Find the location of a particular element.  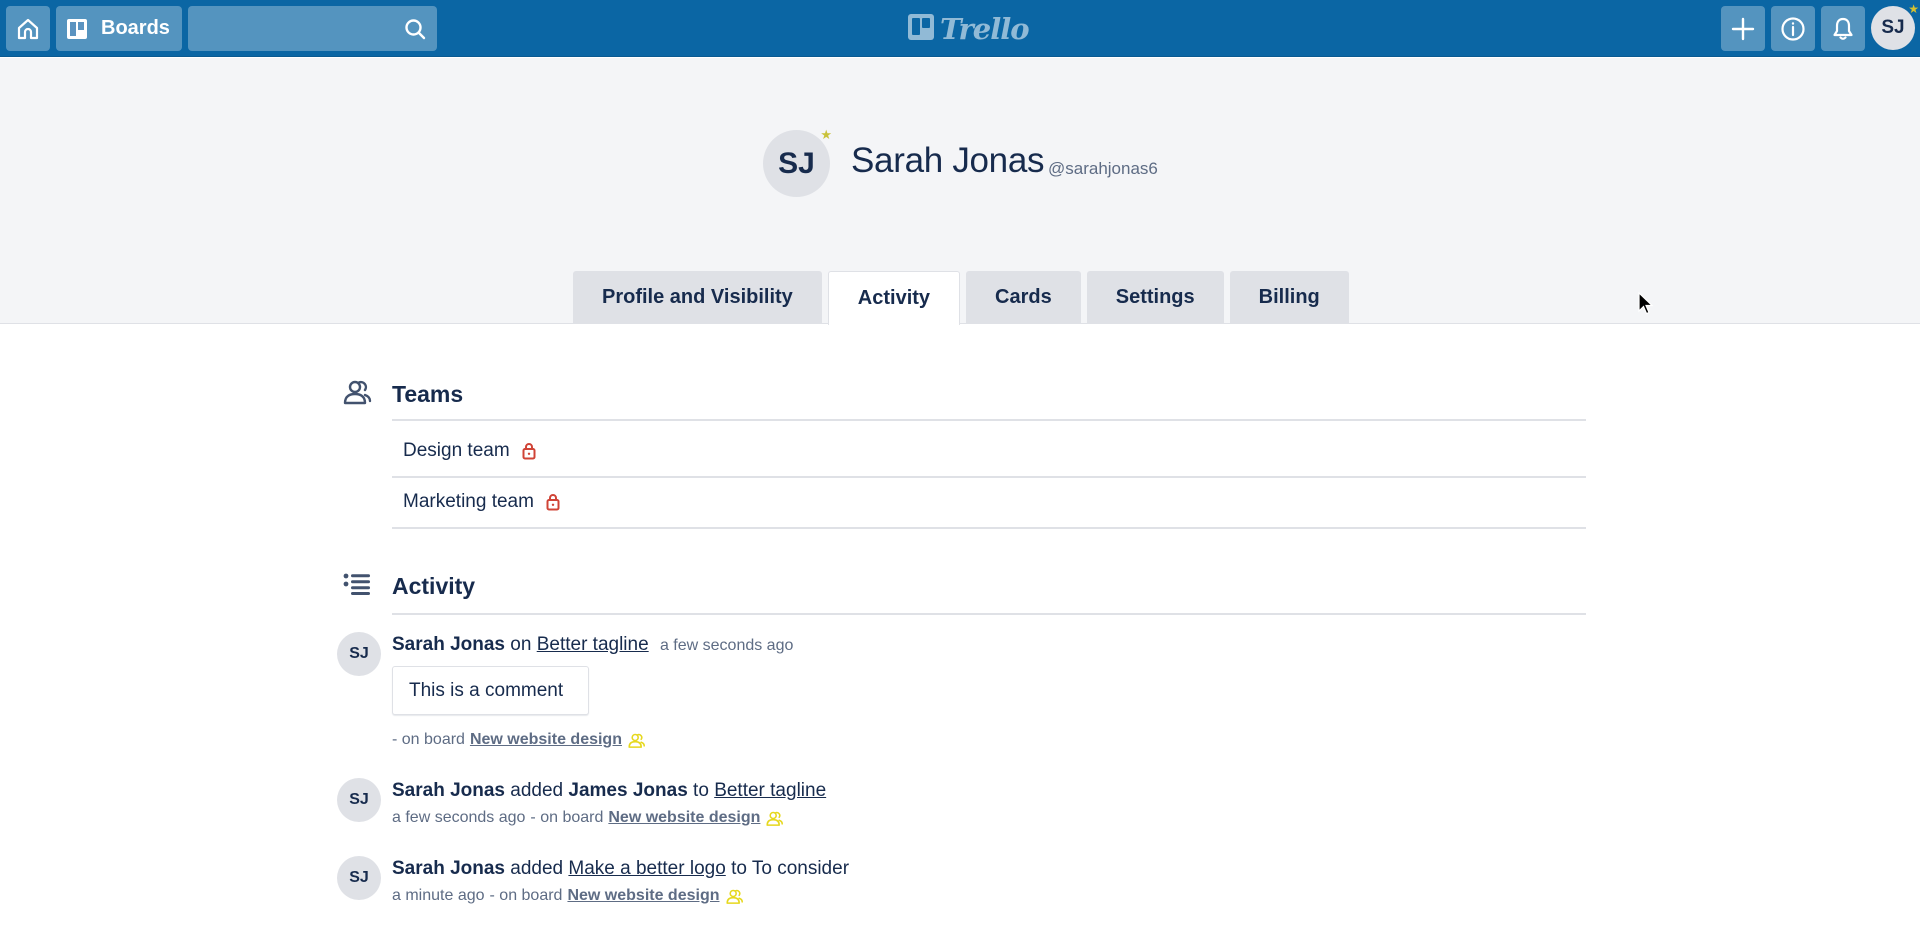

list-icon is located at coordinates (357, 586).